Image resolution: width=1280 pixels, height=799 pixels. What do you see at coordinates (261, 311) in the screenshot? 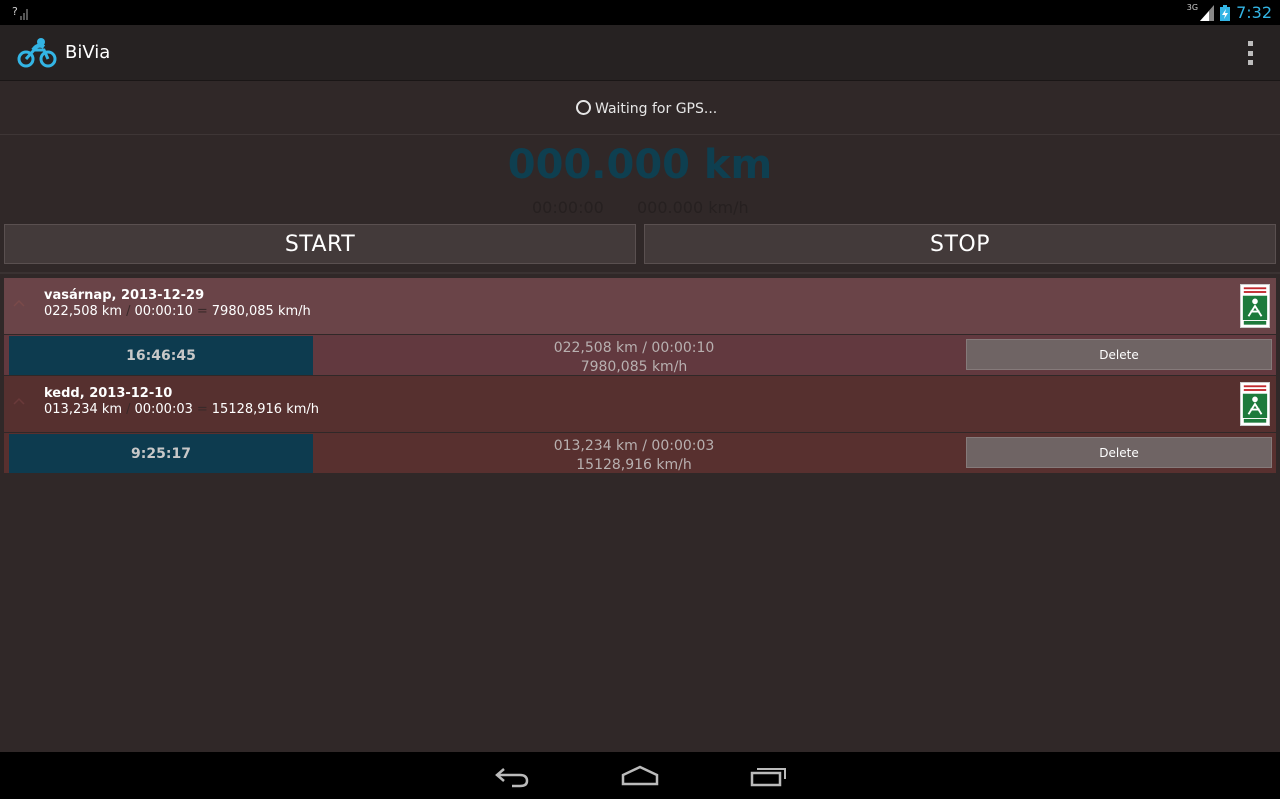
I see `trip-speed: 7980,085 km/h` at bounding box center [261, 311].